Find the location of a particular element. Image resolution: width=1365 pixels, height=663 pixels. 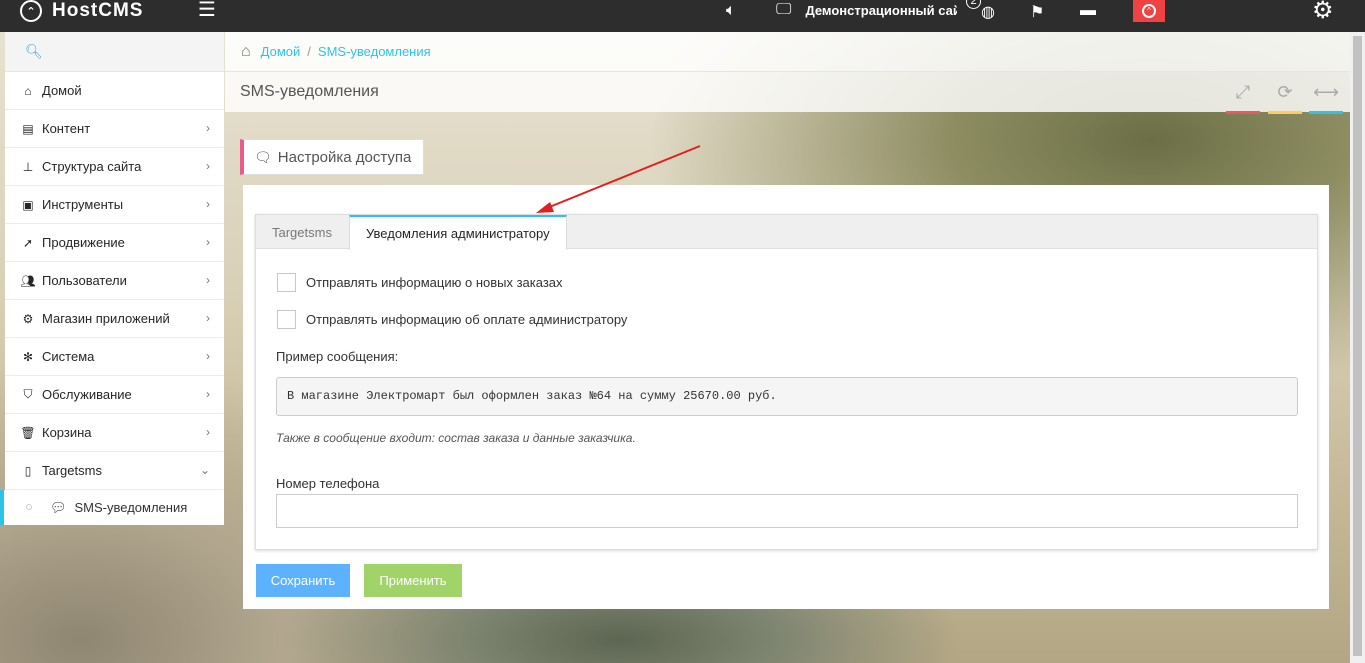

logo: ⌃ HostCMS is located at coordinates (81, 11).